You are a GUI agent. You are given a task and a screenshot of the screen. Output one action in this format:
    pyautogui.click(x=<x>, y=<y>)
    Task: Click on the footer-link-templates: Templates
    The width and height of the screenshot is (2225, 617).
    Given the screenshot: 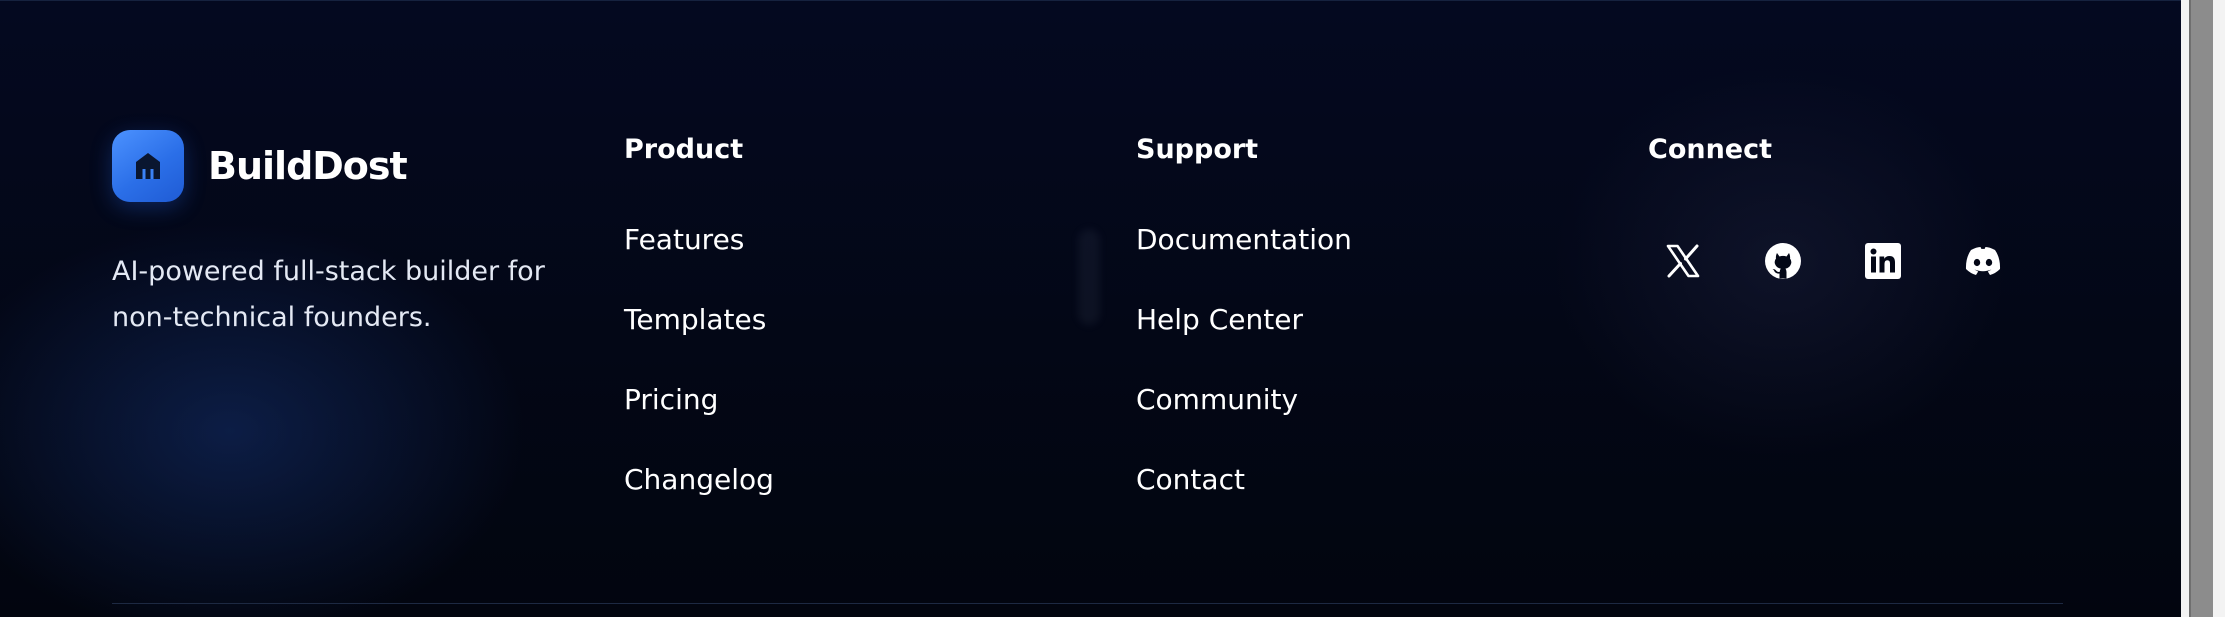 What is the action you would take?
    pyautogui.click(x=695, y=320)
    